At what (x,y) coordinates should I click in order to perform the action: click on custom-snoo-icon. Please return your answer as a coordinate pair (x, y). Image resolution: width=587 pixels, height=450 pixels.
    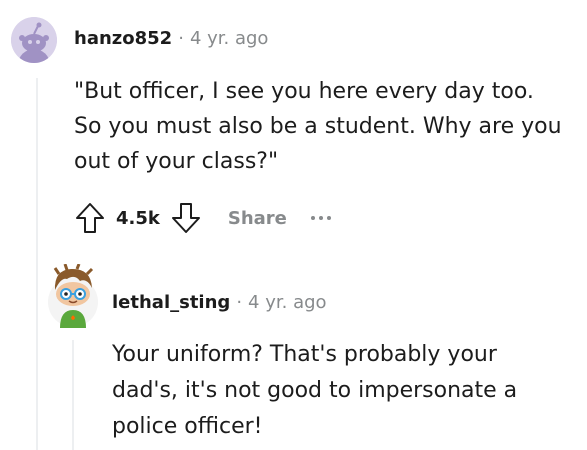
    Looking at the image, I should click on (73, 295).